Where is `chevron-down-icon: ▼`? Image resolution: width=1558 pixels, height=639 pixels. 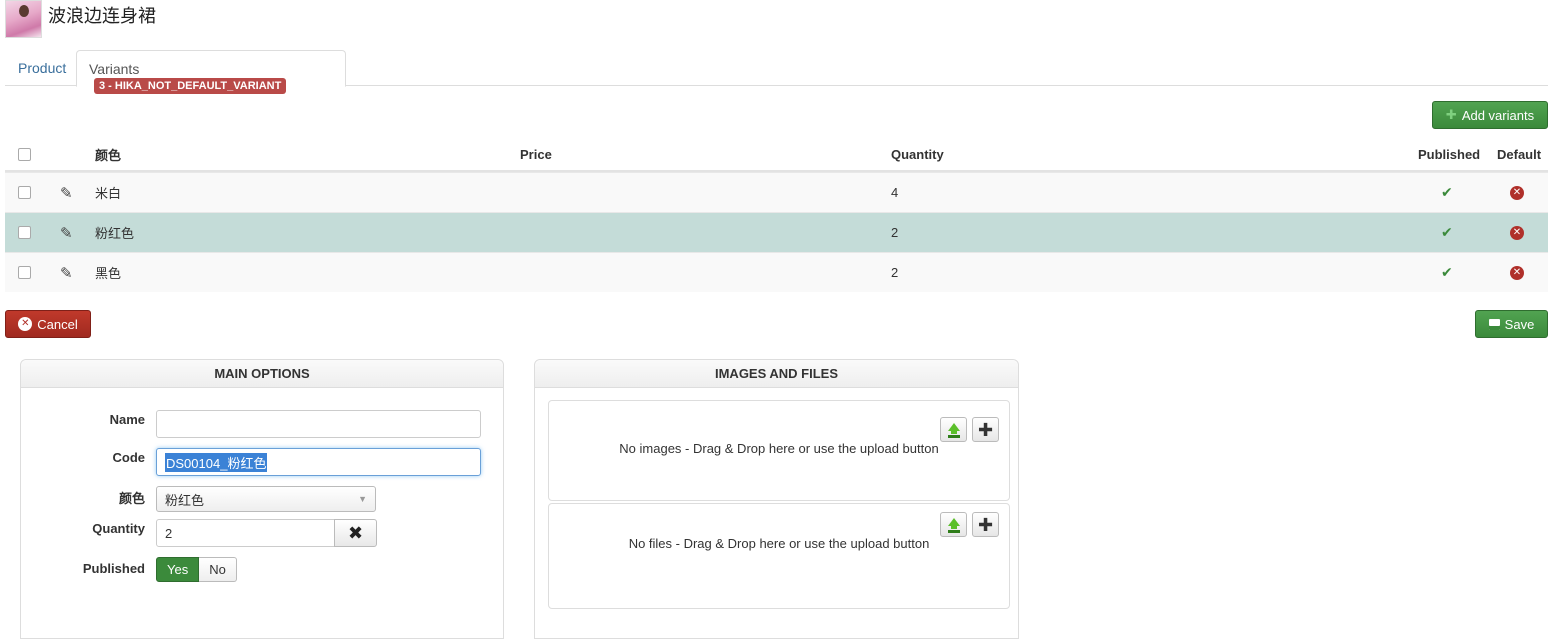
chevron-down-icon: ▼ is located at coordinates (362, 499).